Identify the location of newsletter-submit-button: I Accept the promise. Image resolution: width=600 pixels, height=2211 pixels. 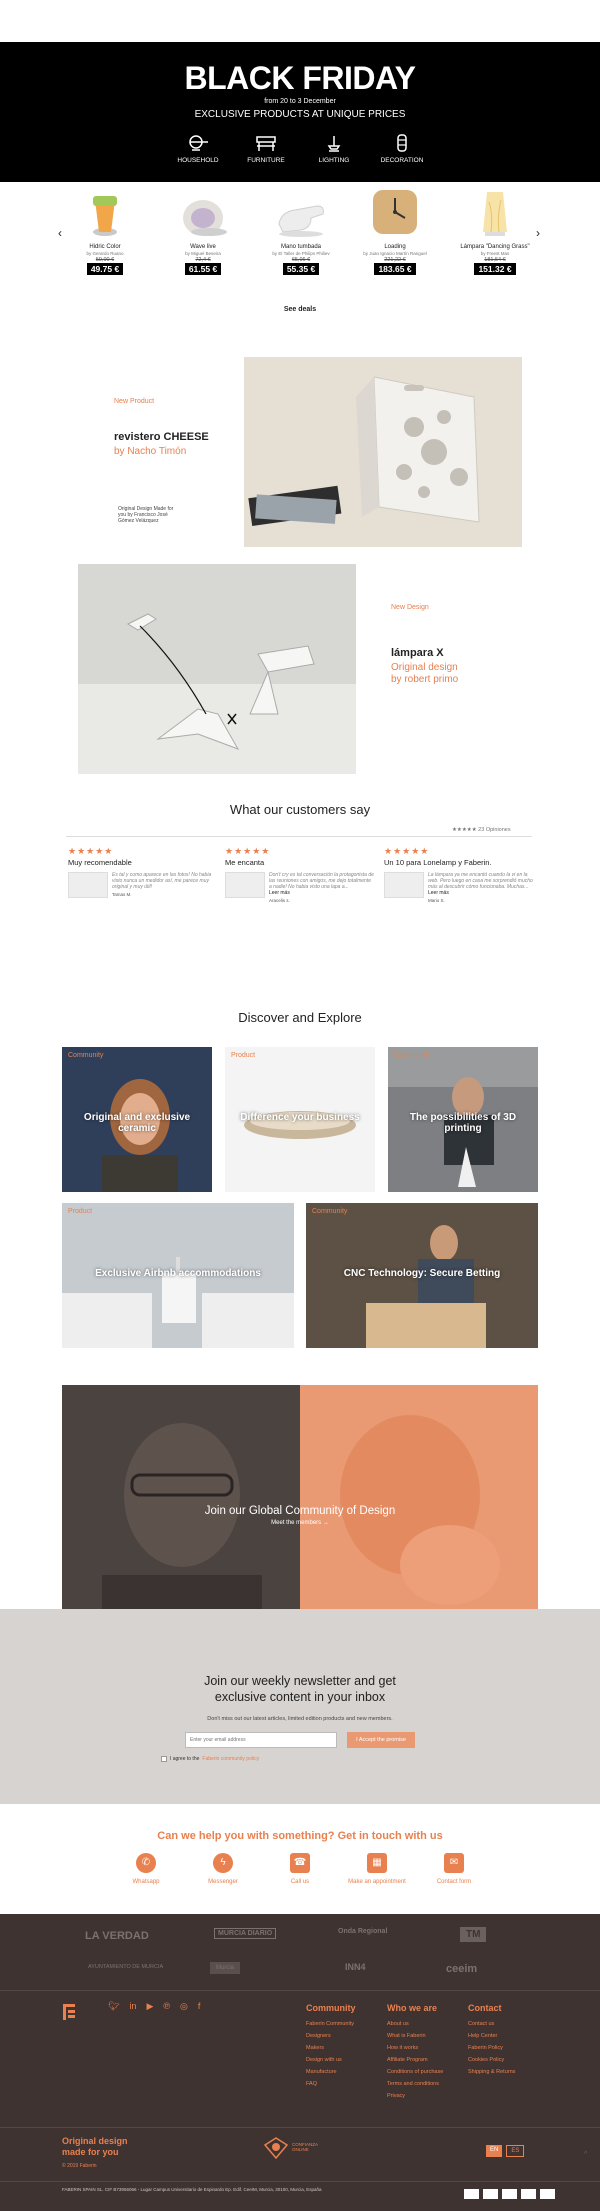
(381, 1740).